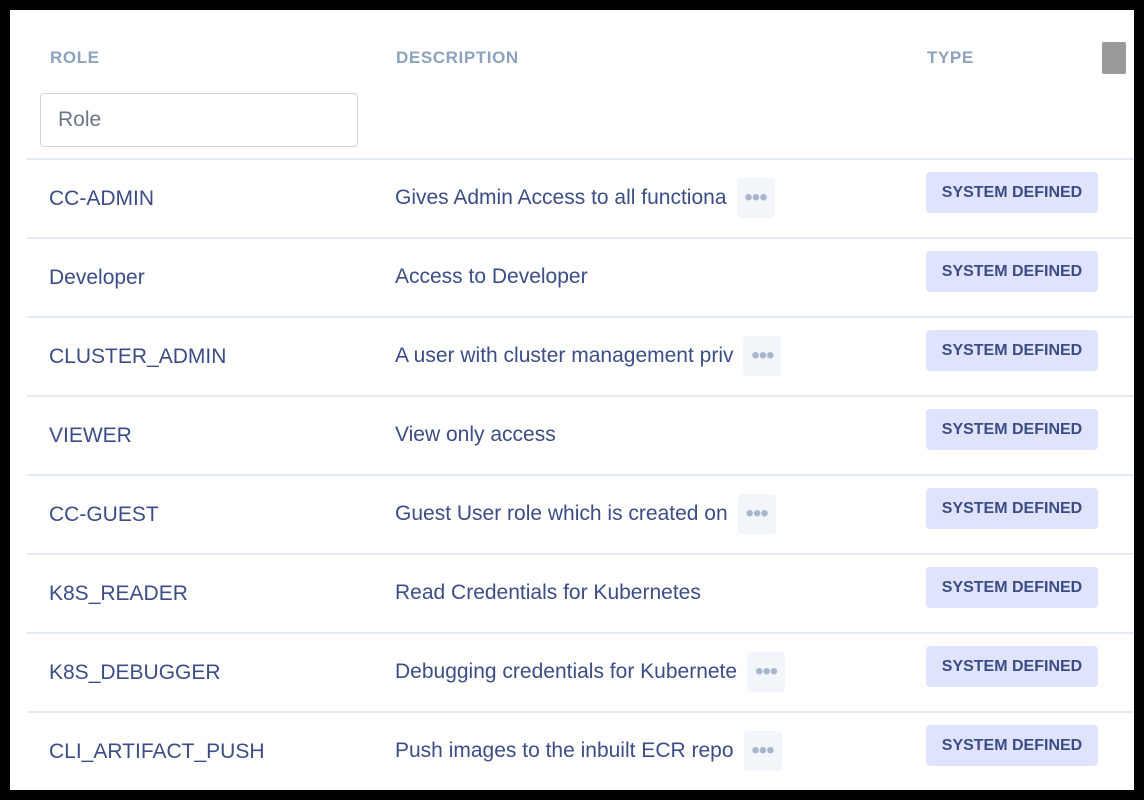 The width and height of the screenshot is (1144, 800). What do you see at coordinates (950, 58) in the screenshot?
I see `column-header-type: TYPE` at bounding box center [950, 58].